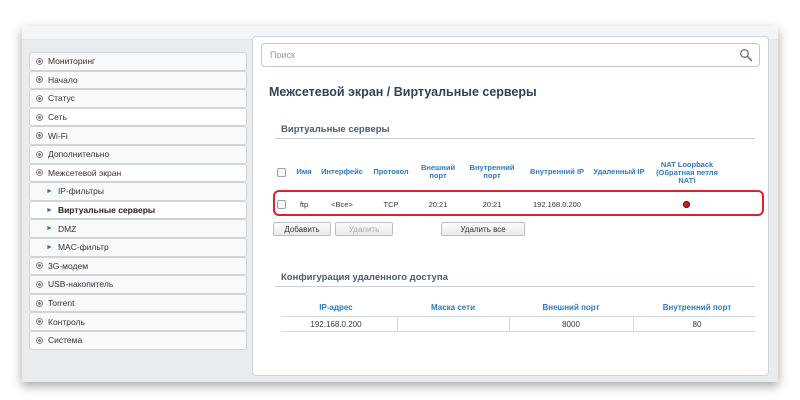 The height and width of the screenshot is (400, 800). Describe the element at coordinates (571, 324) in the screenshot. I see `cell-ext-port: 8000` at that location.